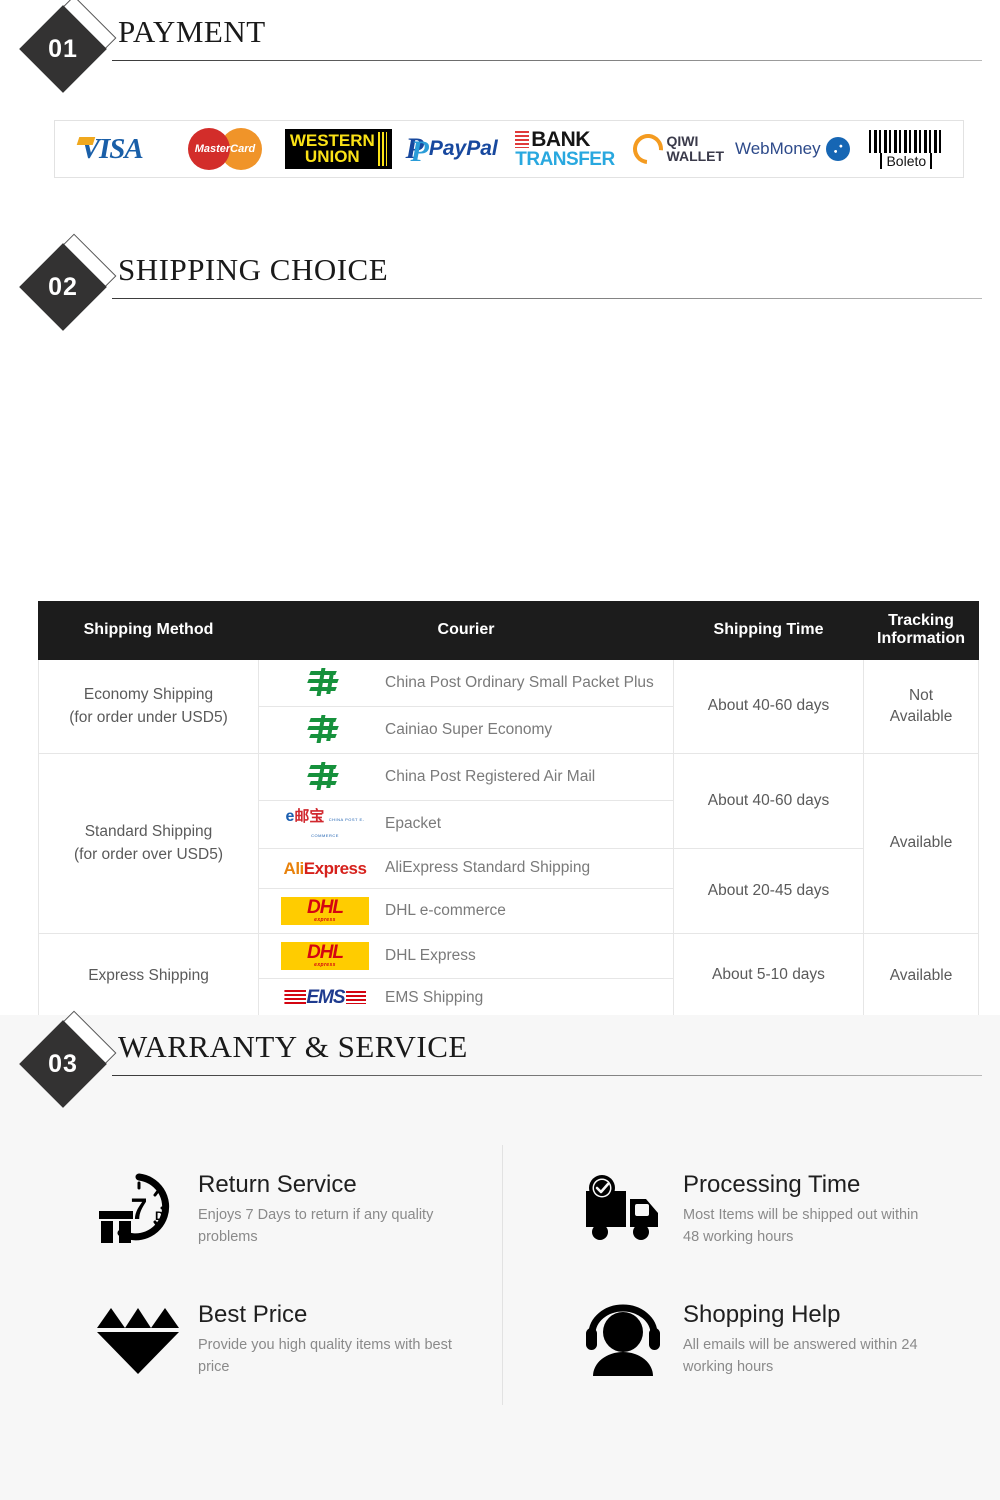 The width and height of the screenshot is (1000, 1500). I want to click on visa-logo: VISA, so click(112, 148).